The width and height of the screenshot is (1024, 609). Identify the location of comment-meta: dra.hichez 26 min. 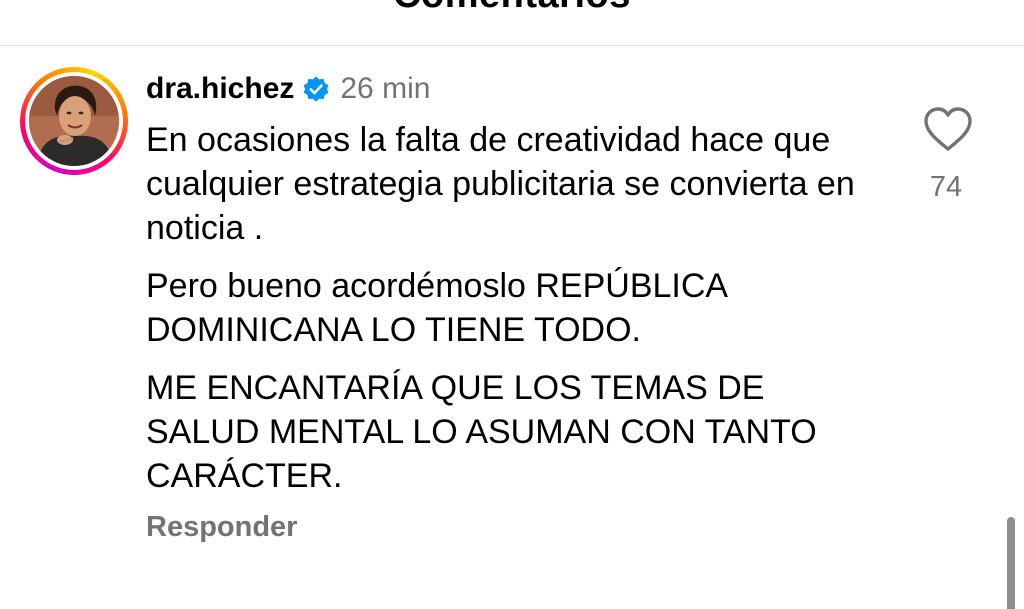
(288, 89).